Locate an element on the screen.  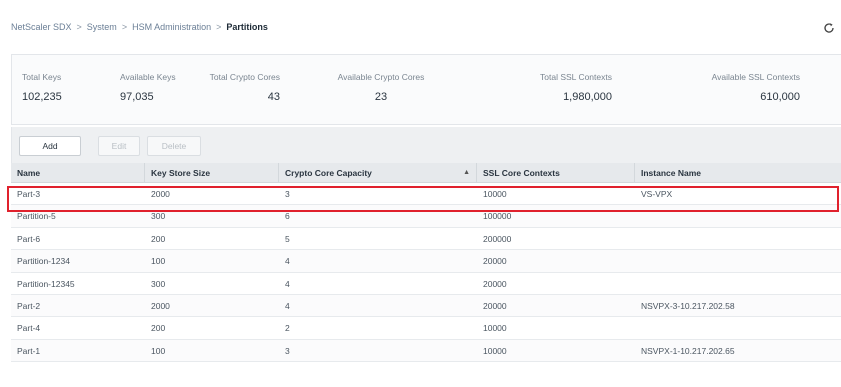
table-row: Partition-12345 300 4 20000 is located at coordinates (426, 284).